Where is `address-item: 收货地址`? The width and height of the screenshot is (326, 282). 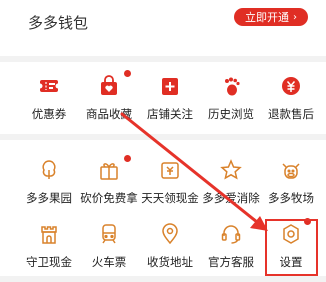
address-item: 收货地址 is located at coordinates (170, 252).